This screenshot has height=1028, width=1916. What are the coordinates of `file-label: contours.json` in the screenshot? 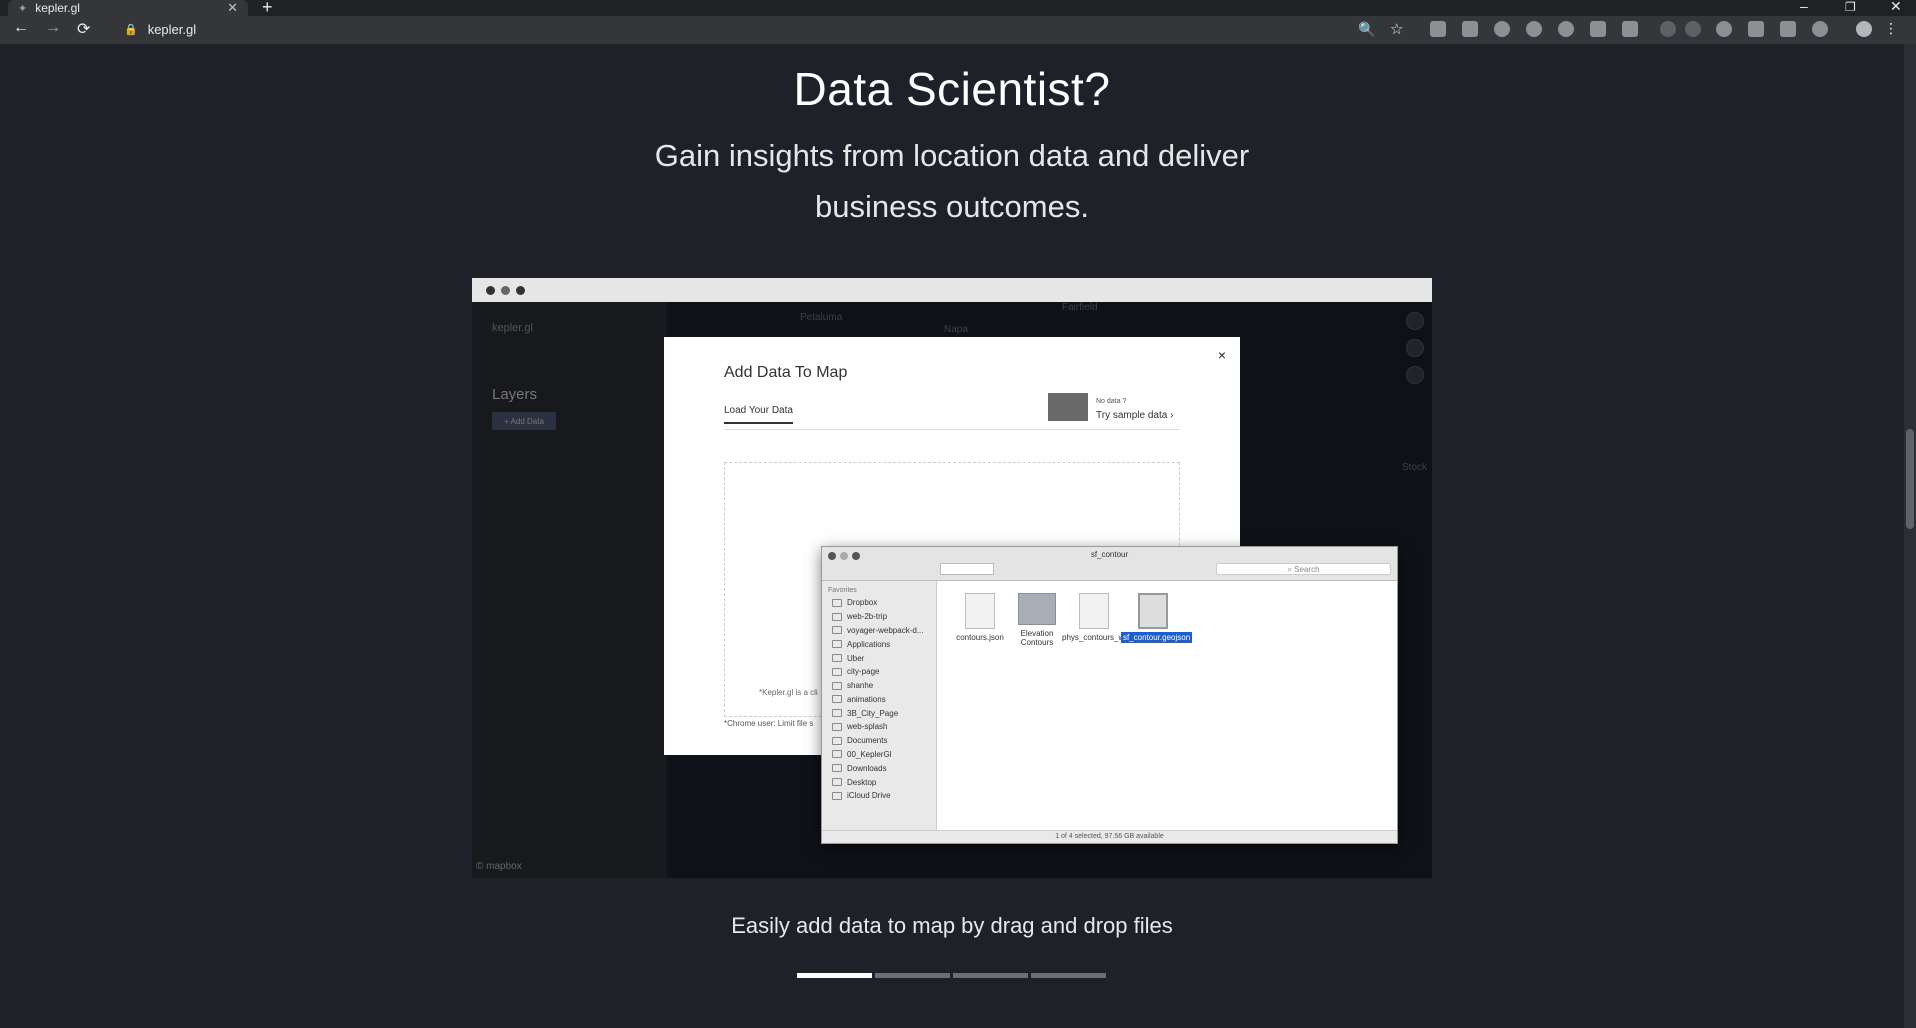 It's located at (980, 637).